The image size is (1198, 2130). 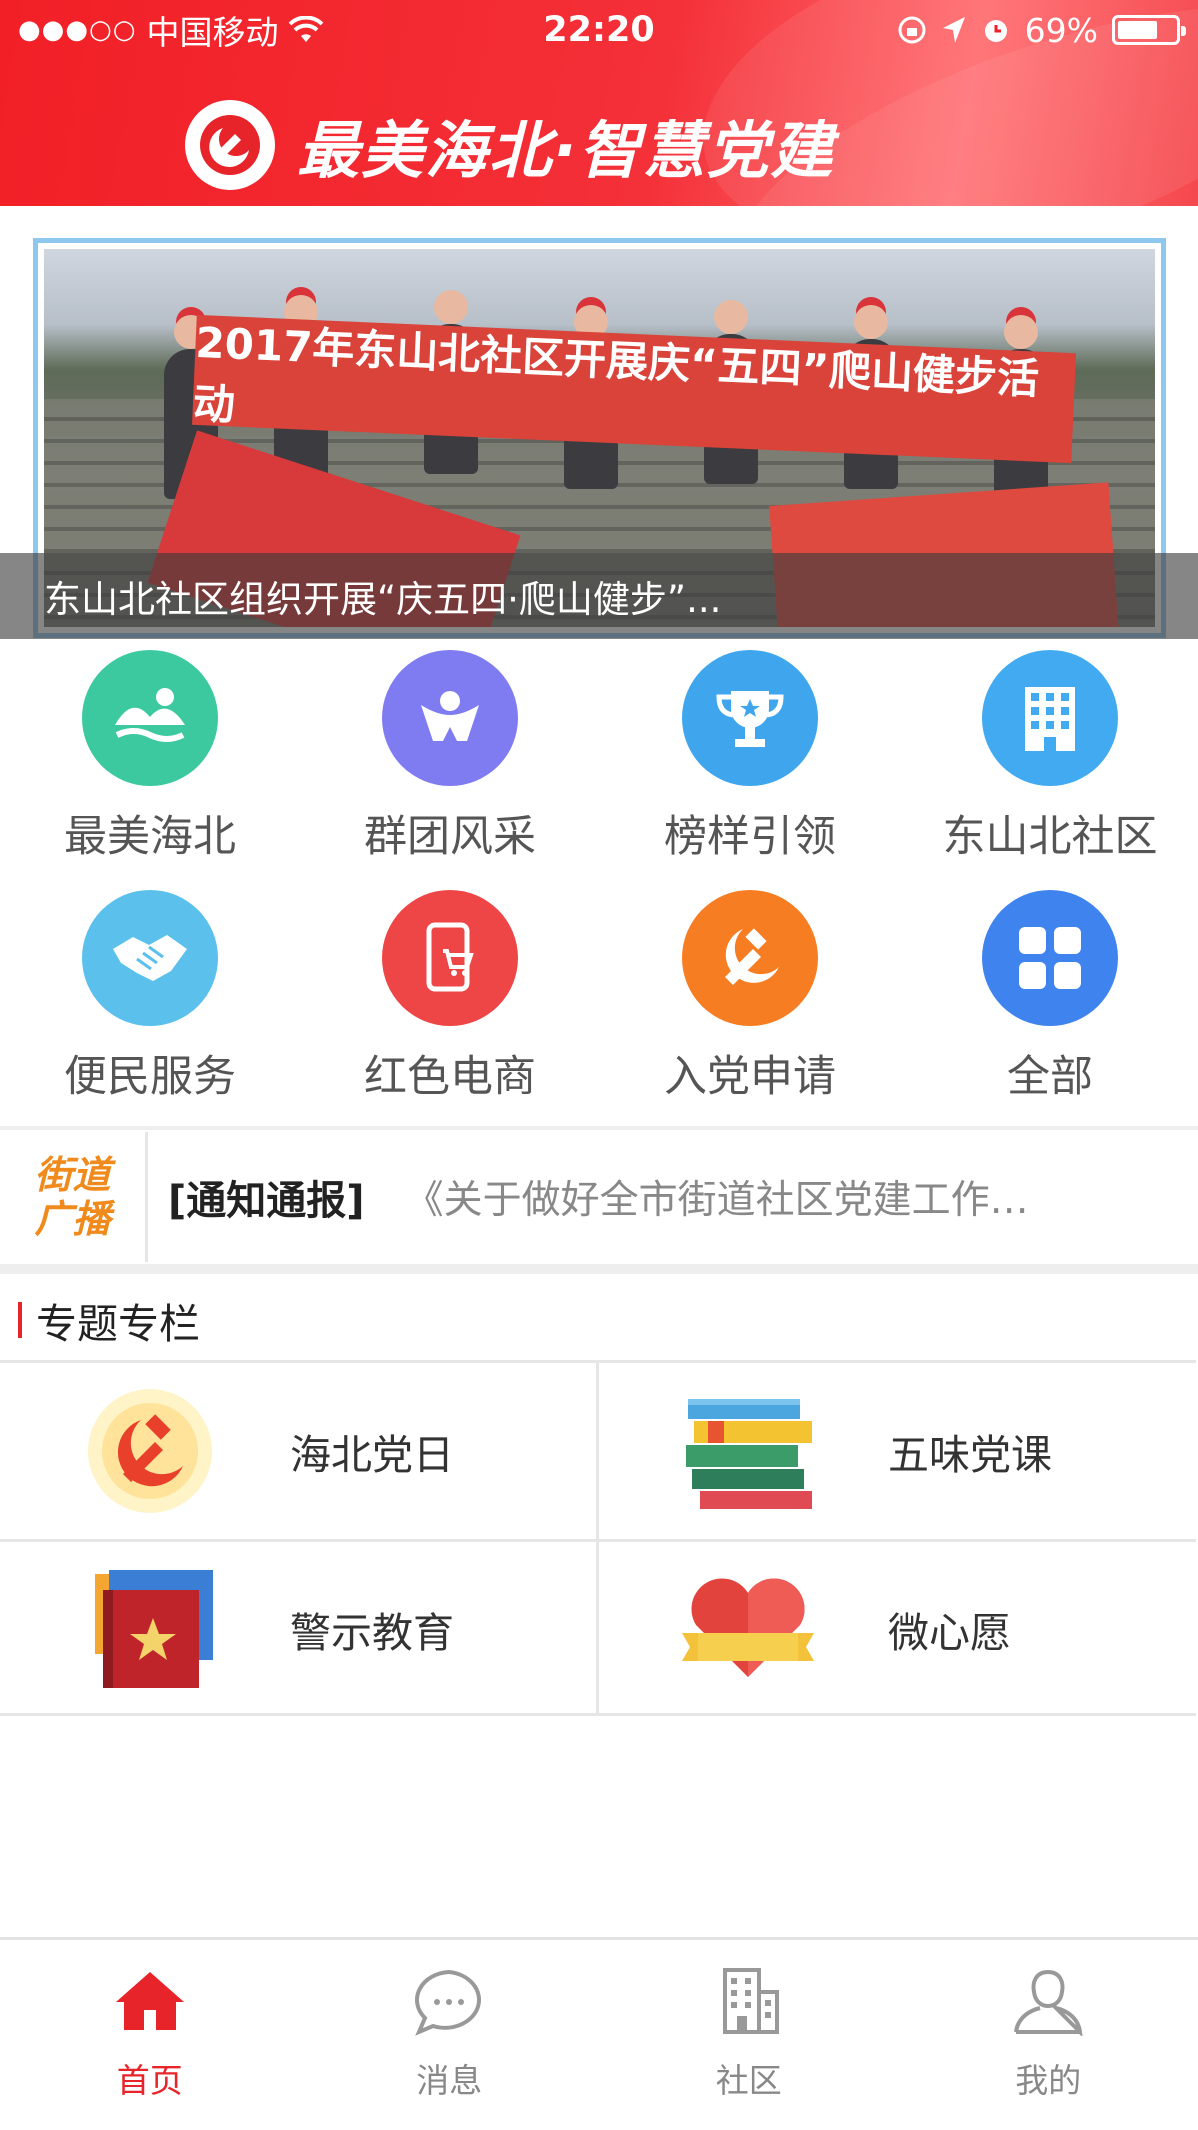 I want to click on heart-ribbon-icon, so click(x=748, y=1629).